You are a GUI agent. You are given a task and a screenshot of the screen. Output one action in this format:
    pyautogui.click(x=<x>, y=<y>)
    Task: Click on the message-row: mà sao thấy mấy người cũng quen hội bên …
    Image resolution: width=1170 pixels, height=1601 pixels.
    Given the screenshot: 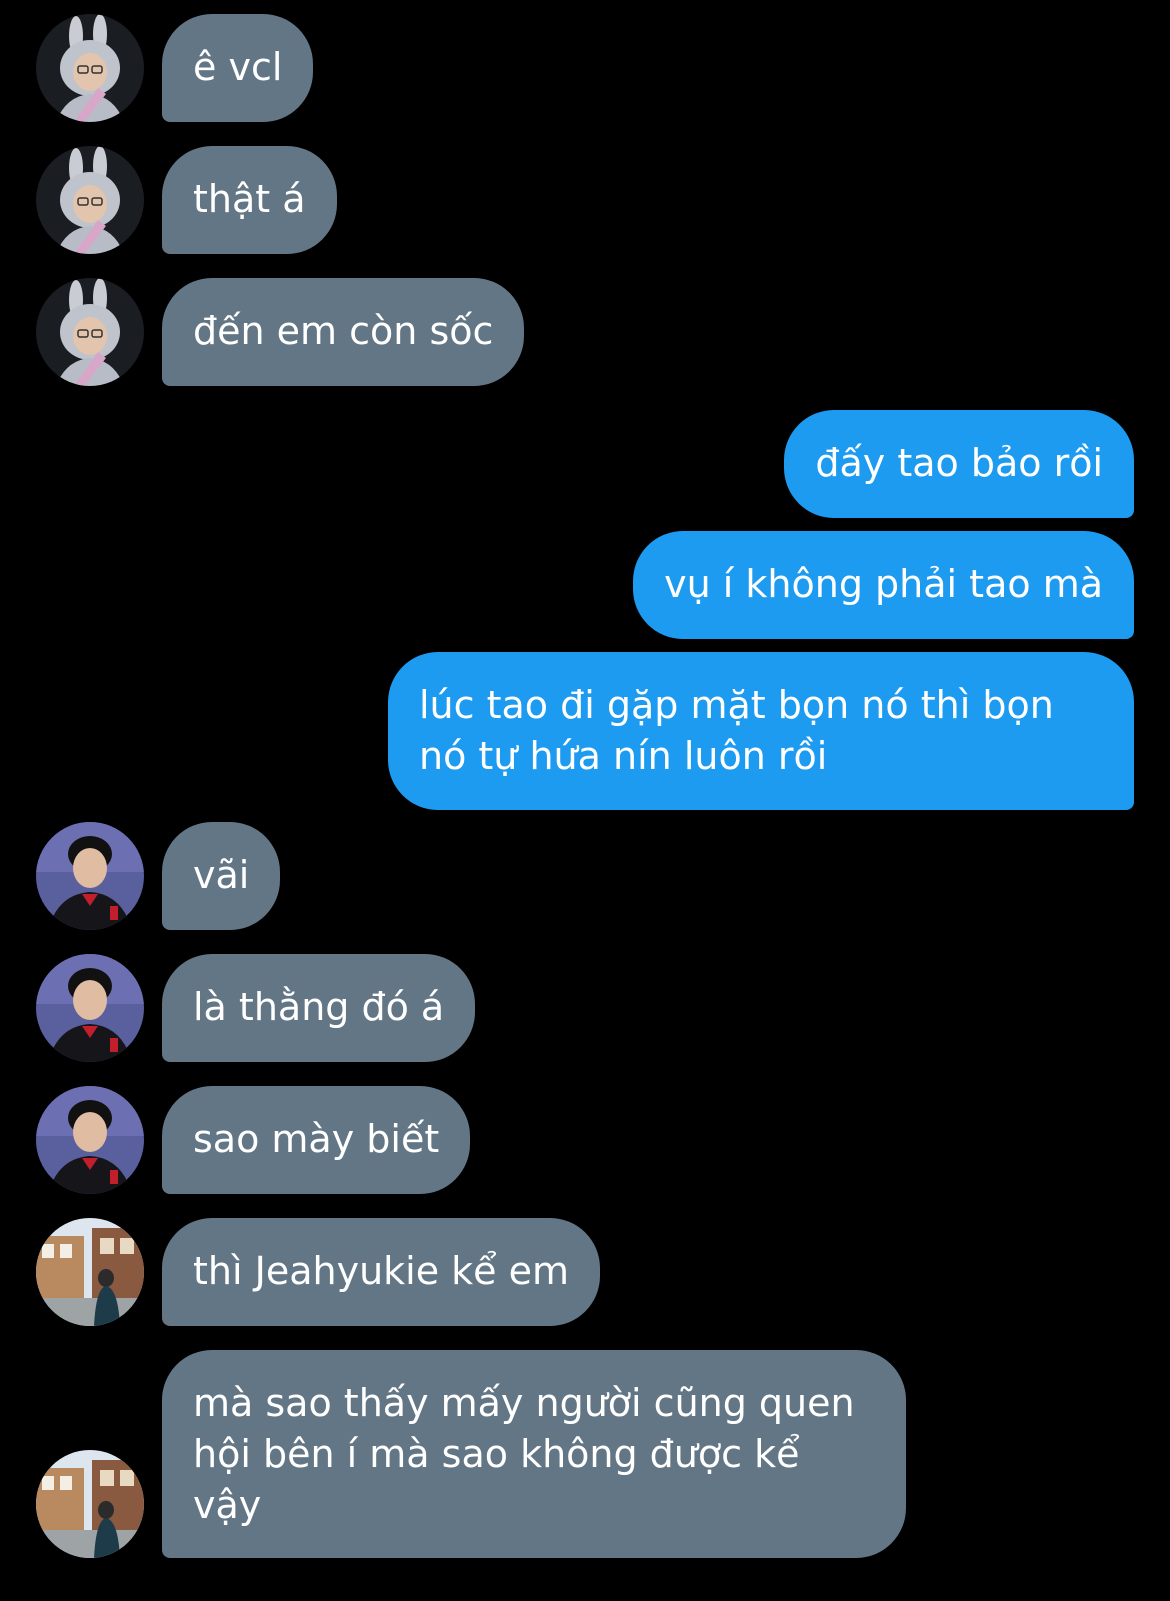 What is the action you would take?
    pyautogui.click(x=585, y=1454)
    